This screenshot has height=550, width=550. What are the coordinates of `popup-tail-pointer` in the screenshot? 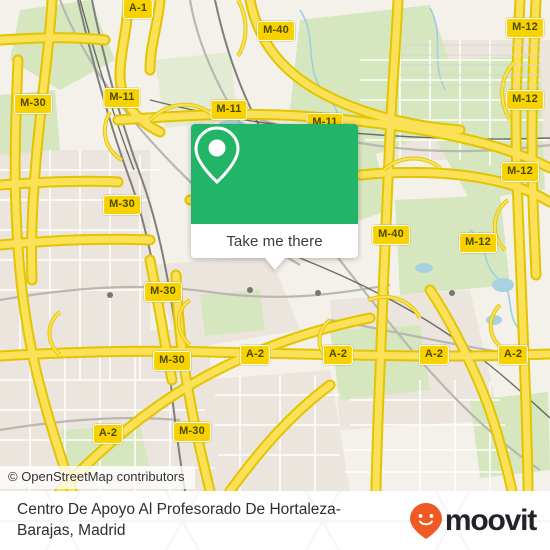 It's located at (274, 264).